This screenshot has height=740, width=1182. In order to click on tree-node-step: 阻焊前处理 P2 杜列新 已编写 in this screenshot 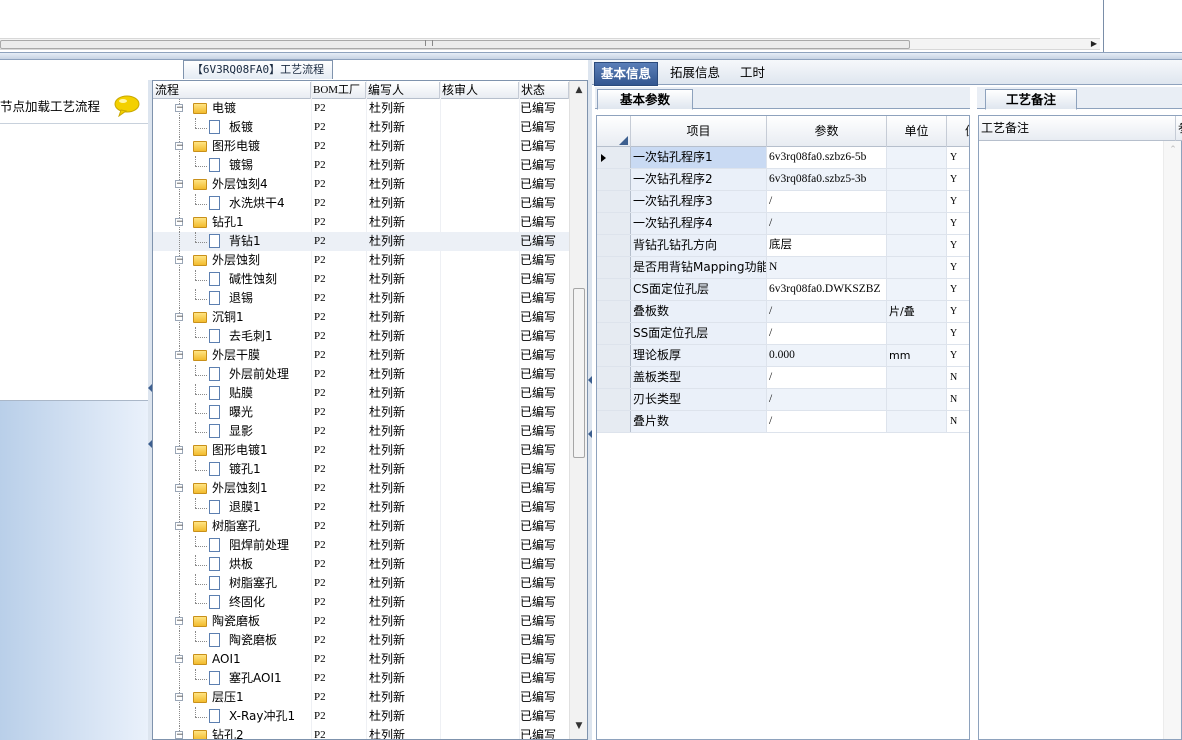, I will do `click(361, 545)`.